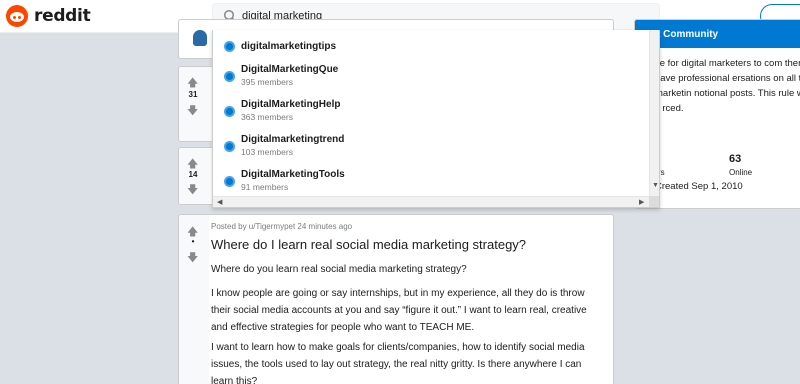  What do you see at coordinates (699, 186) in the screenshot?
I see `created-date: Created Sep 1, 2010` at bounding box center [699, 186].